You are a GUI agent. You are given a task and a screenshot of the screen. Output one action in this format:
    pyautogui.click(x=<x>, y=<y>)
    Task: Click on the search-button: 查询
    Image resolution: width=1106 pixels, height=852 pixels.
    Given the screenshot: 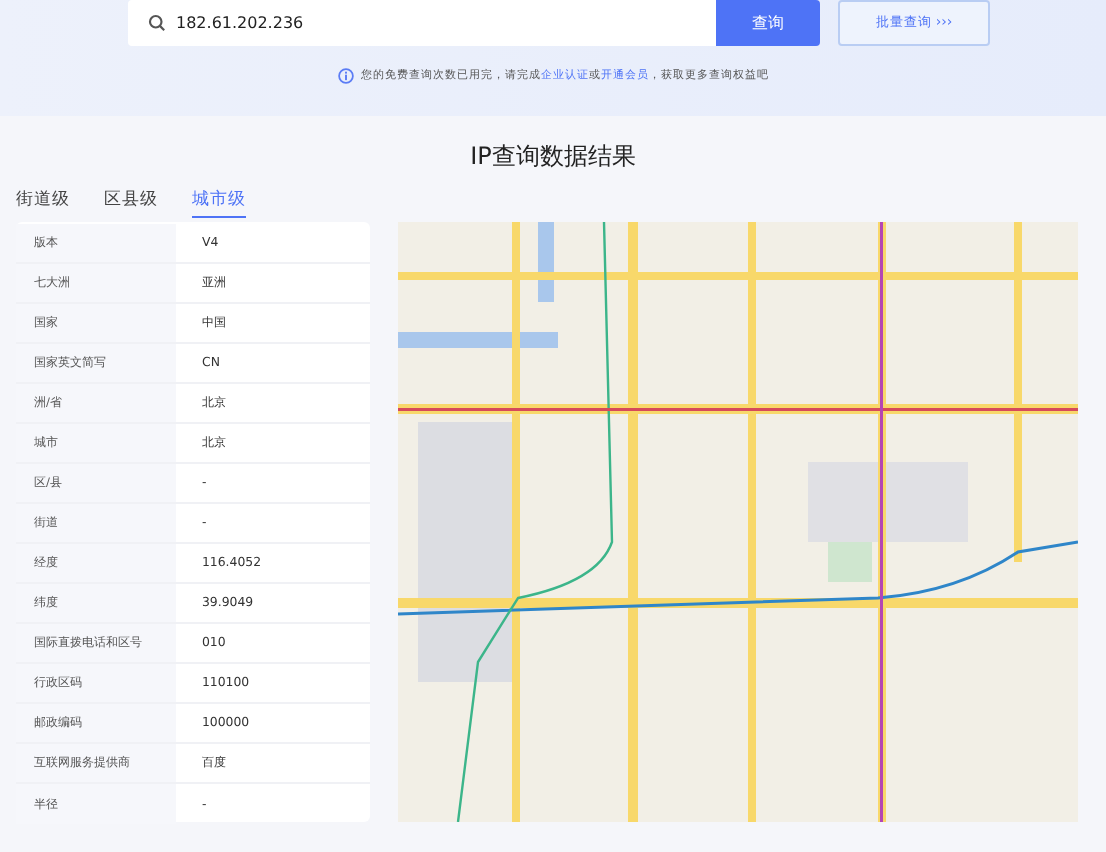 What is the action you would take?
    pyautogui.click(x=768, y=23)
    